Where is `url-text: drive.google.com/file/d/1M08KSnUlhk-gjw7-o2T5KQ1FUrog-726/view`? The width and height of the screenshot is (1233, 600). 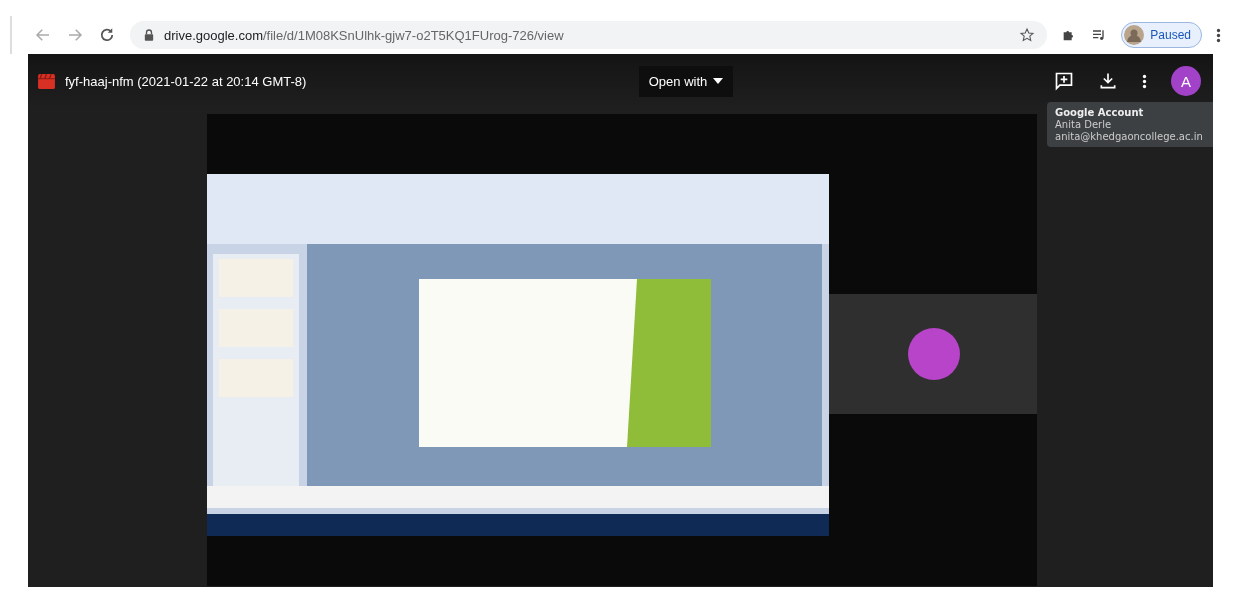 url-text: drive.google.com/file/d/1M08KSnUlhk-gjw7-o2T5KQ1FUrog-726/view is located at coordinates (364, 35).